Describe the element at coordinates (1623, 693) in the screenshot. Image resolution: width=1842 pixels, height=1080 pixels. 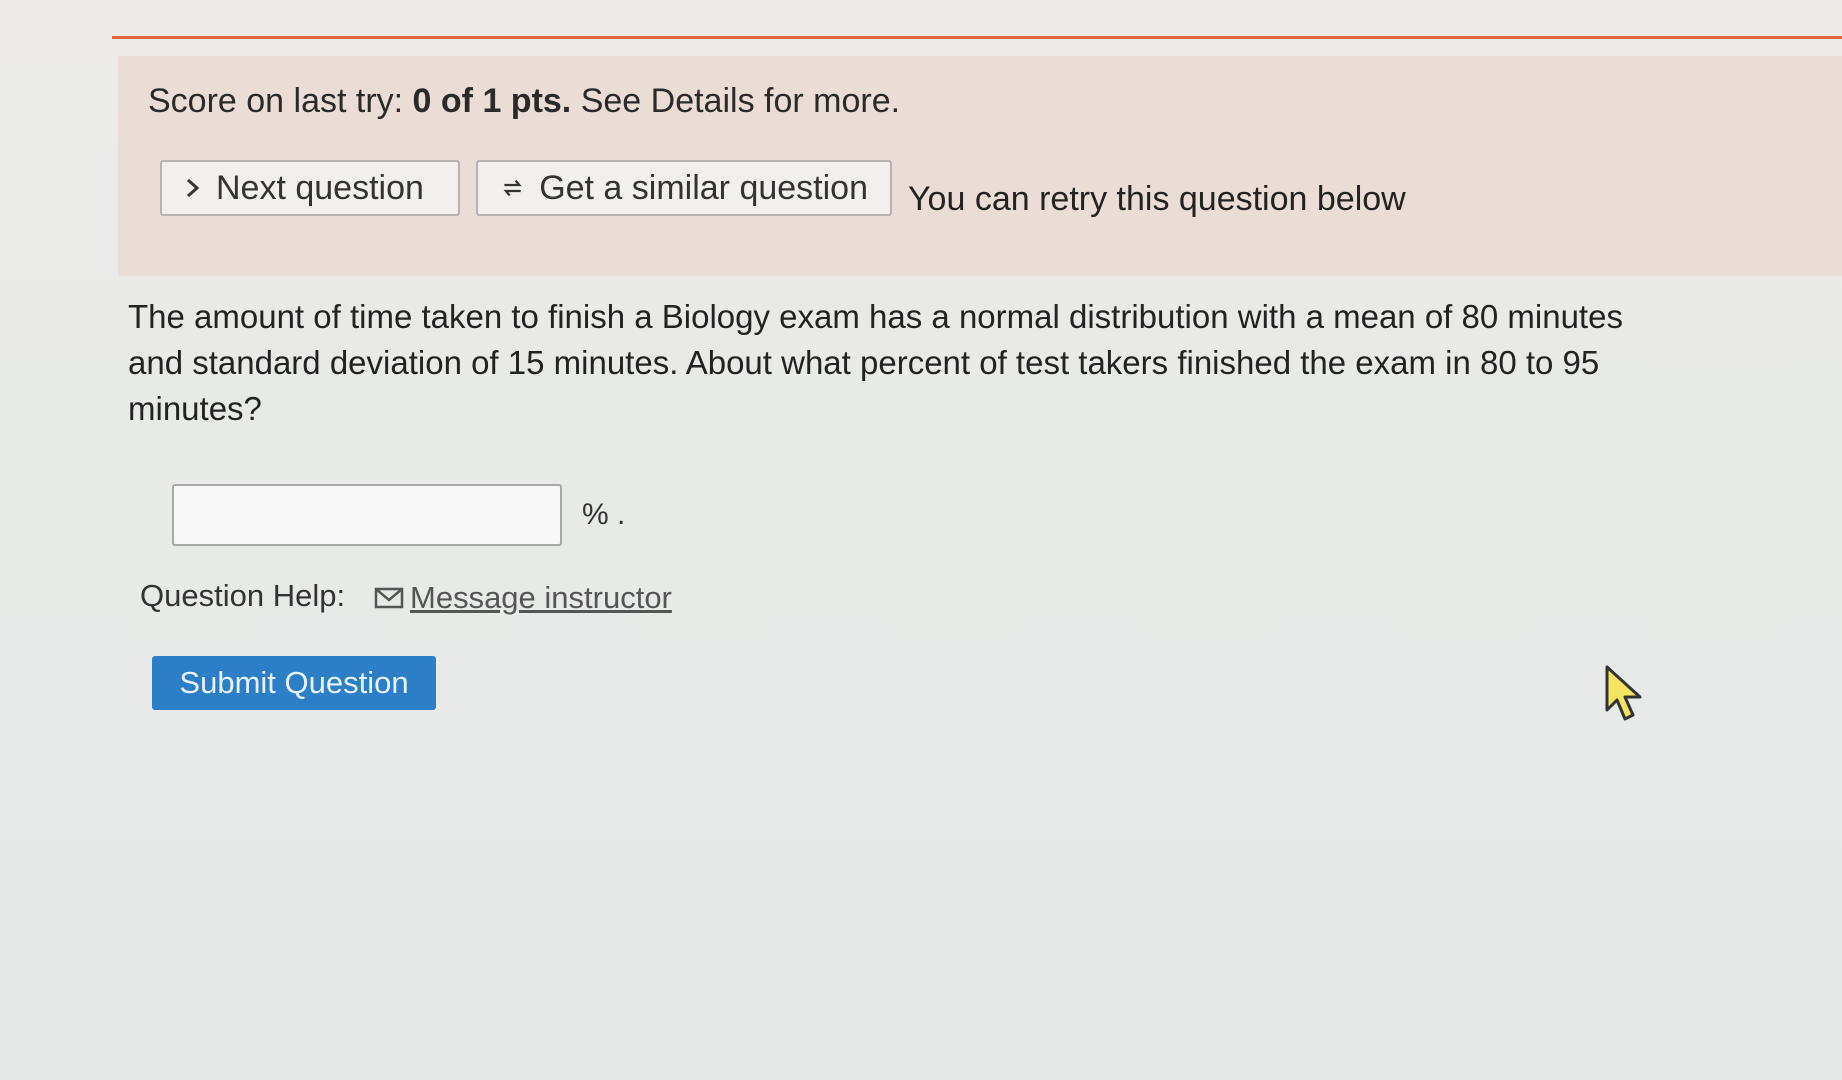
I see `mouse-pointer-icon` at that location.